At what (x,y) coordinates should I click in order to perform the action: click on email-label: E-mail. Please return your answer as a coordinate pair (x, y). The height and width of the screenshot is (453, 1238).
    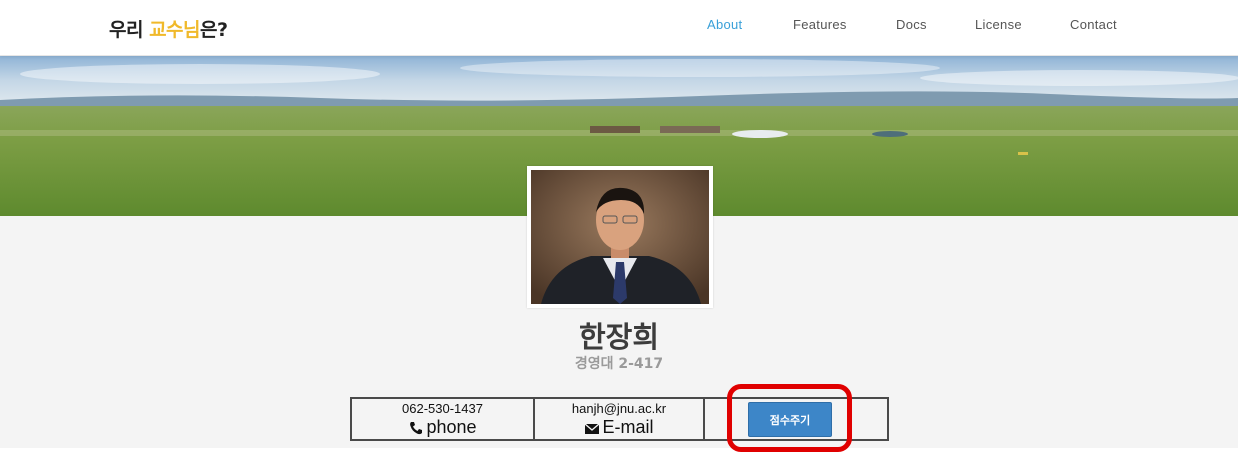
    Looking at the image, I should click on (628, 427).